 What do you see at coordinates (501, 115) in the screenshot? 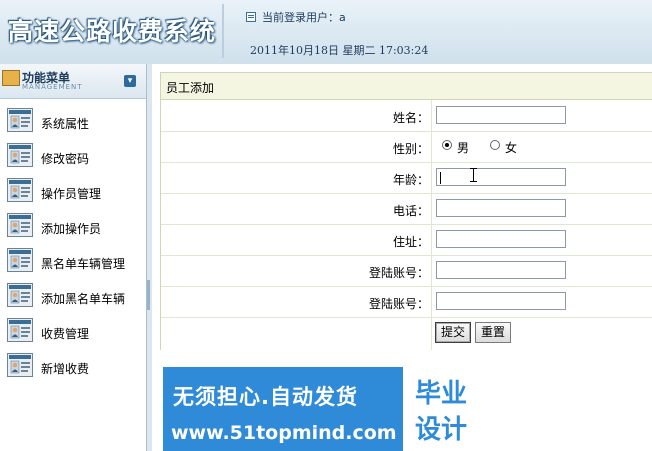
I see `name-input` at bounding box center [501, 115].